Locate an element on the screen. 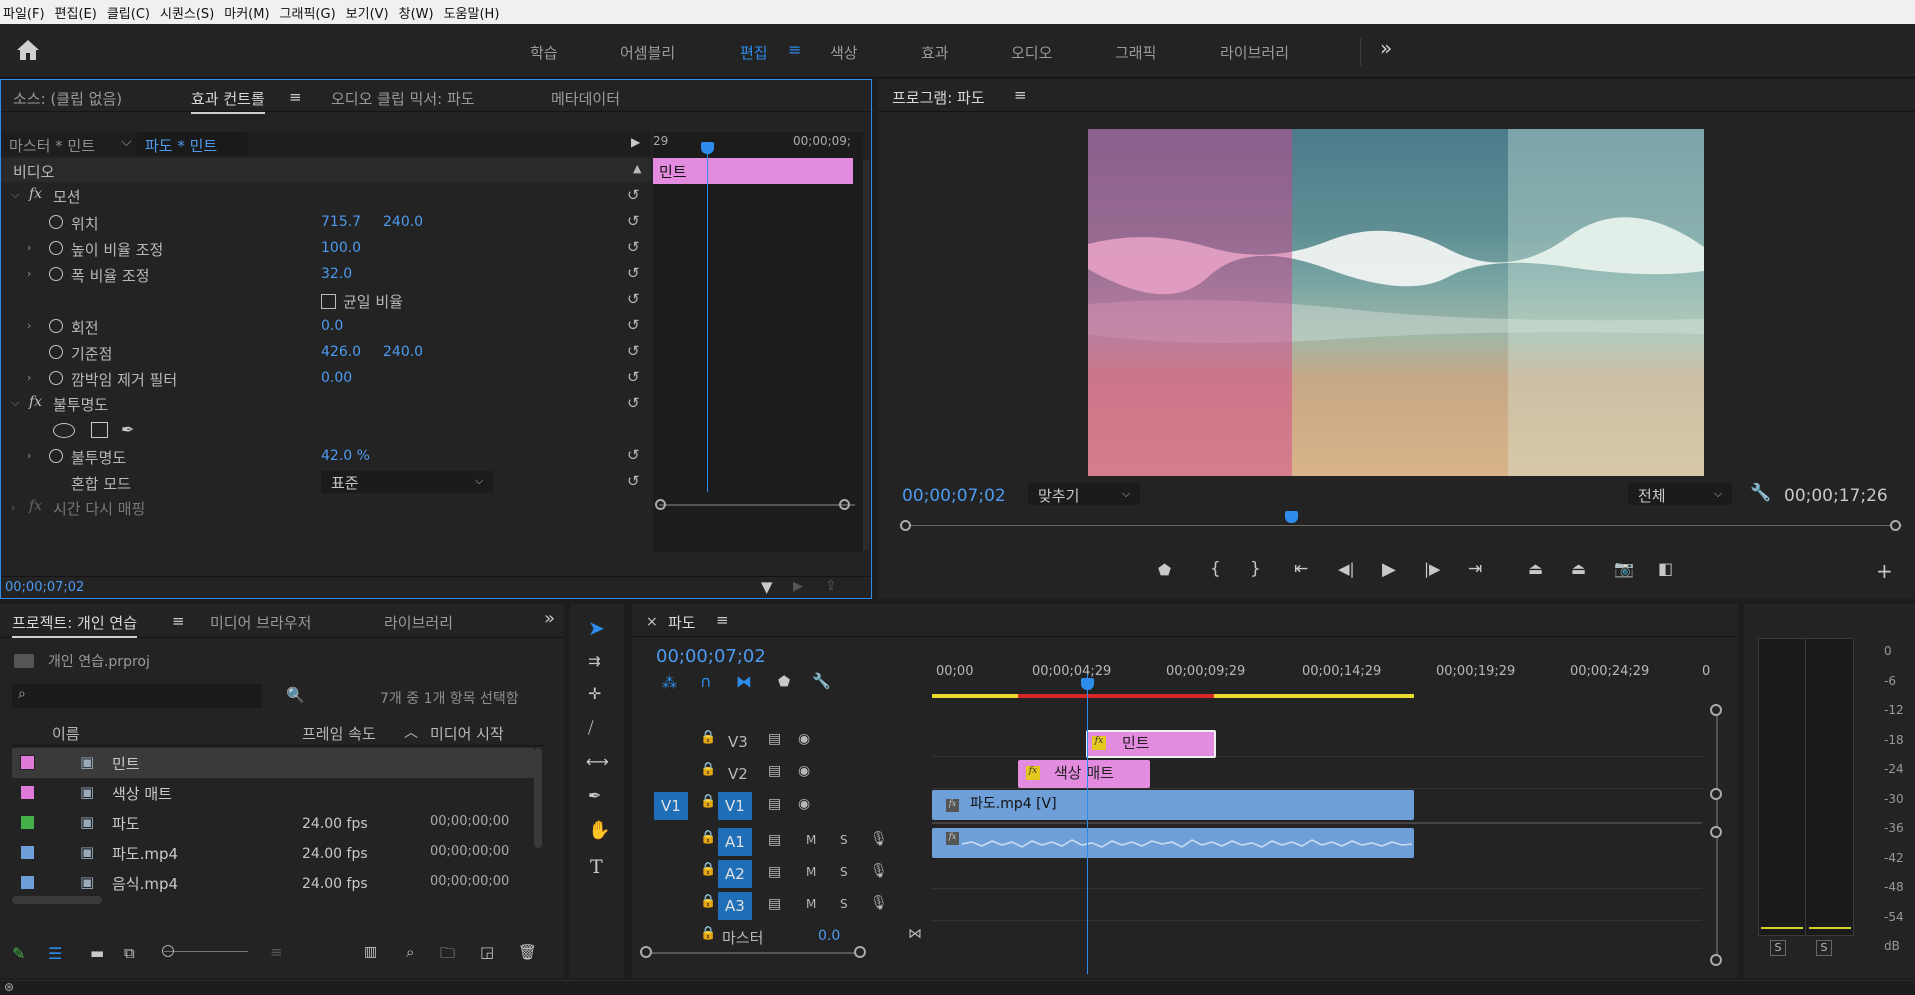 This screenshot has width=1915, height=995. effect-clip-bar: 민트 is located at coordinates (753, 171).